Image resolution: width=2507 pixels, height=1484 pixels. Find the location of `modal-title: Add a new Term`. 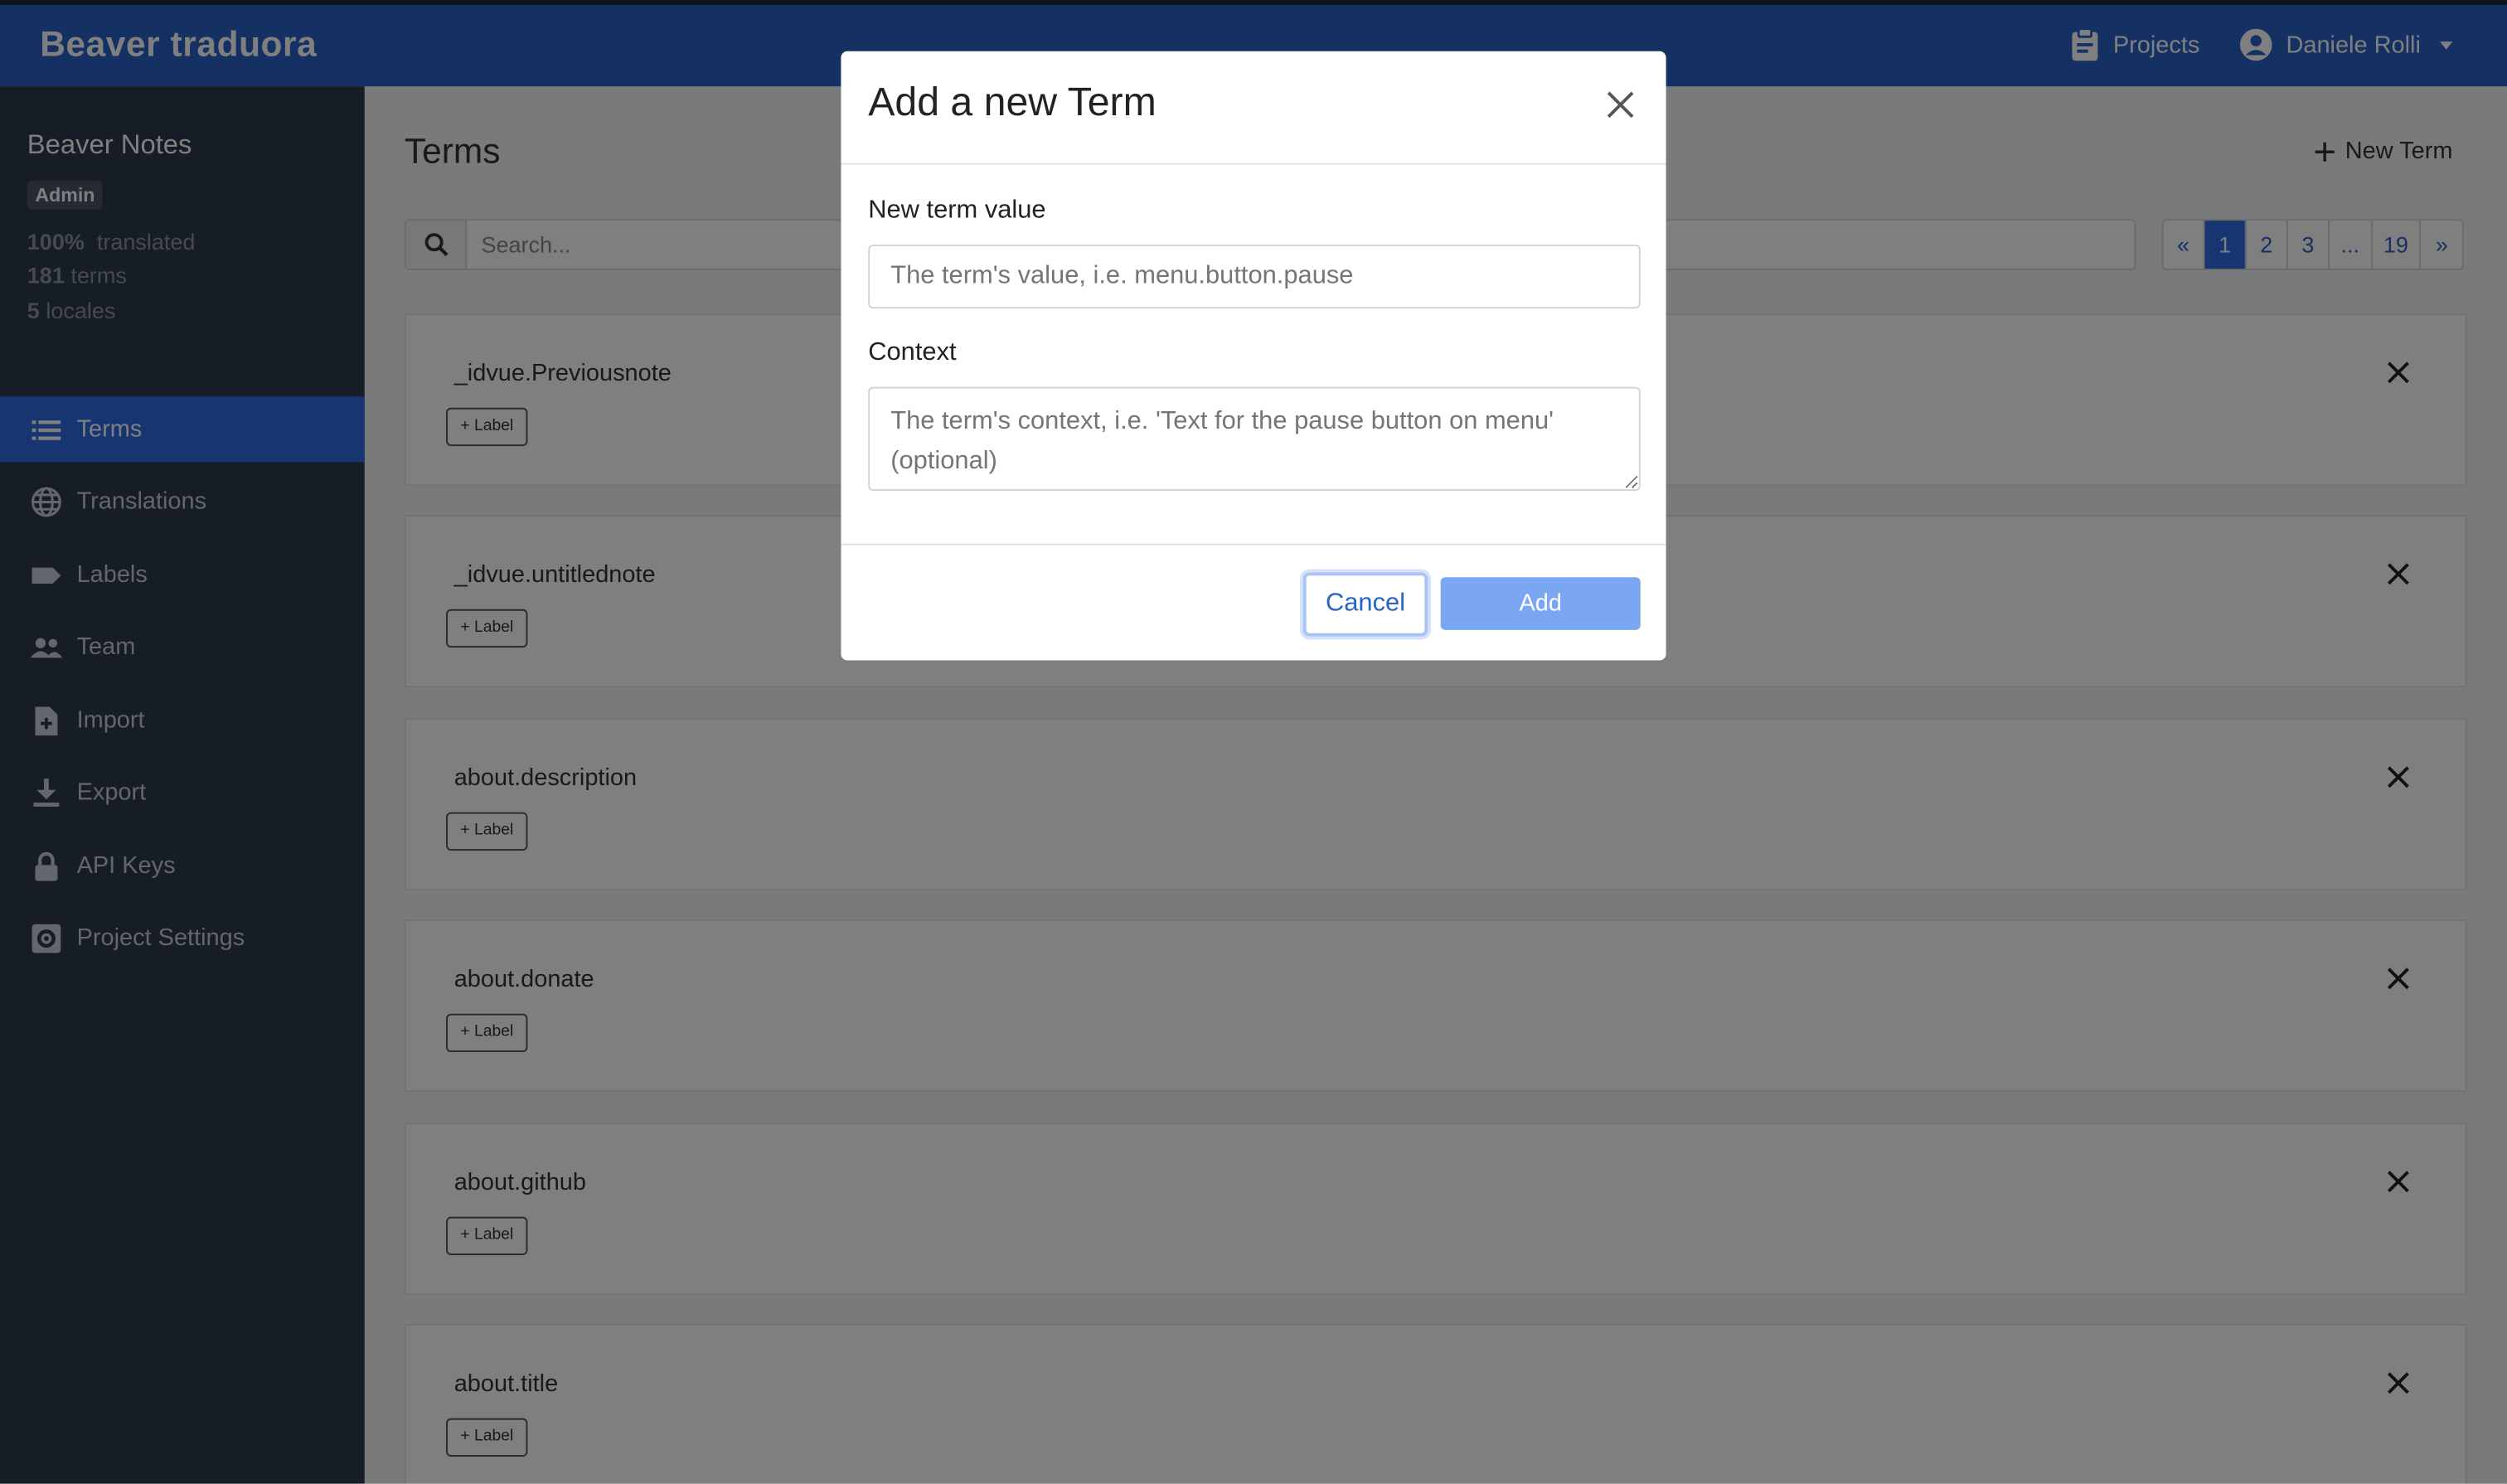

modal-title: Add a new Term is located at coordinates (1012, 103).